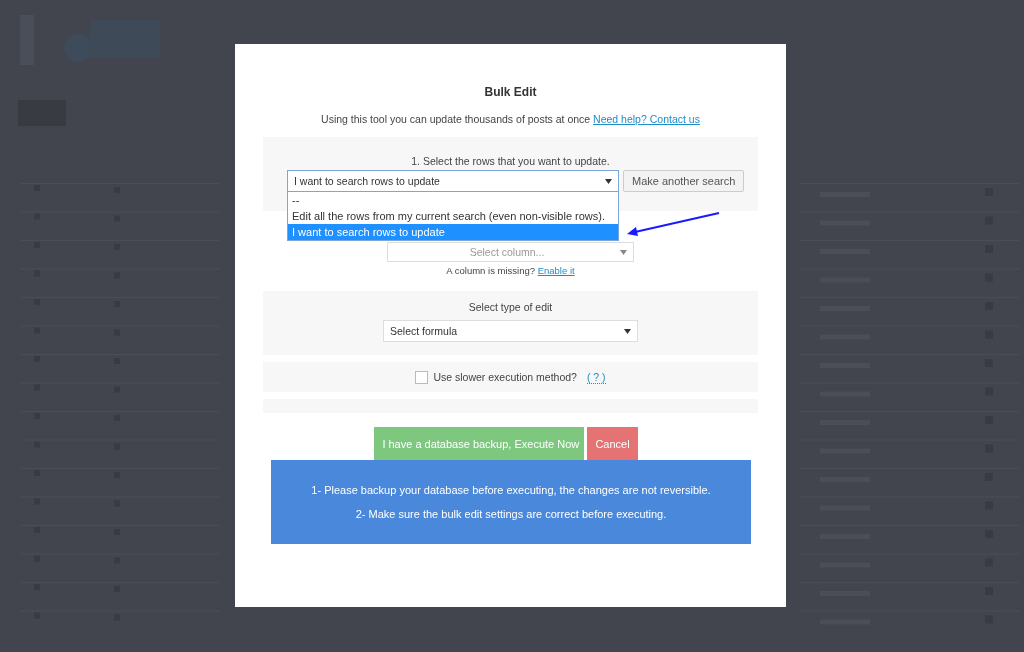 Image resolution: width=1024 pixels, height=652 pixels. I want to click on dropdown-option: --, so click(453, 200).